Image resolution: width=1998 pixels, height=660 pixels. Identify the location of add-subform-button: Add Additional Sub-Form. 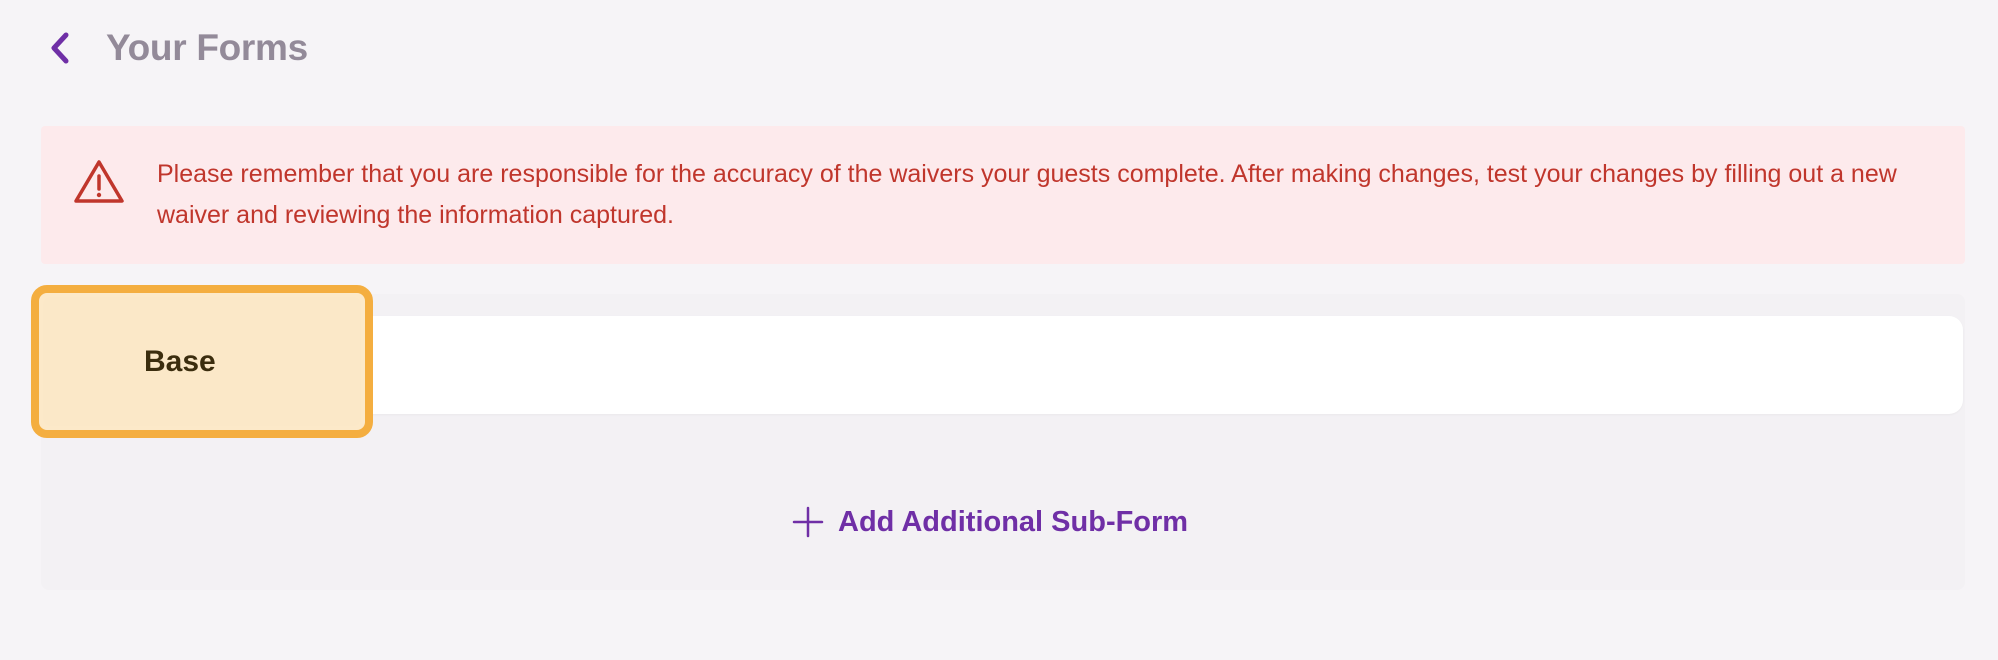
(990, 522).